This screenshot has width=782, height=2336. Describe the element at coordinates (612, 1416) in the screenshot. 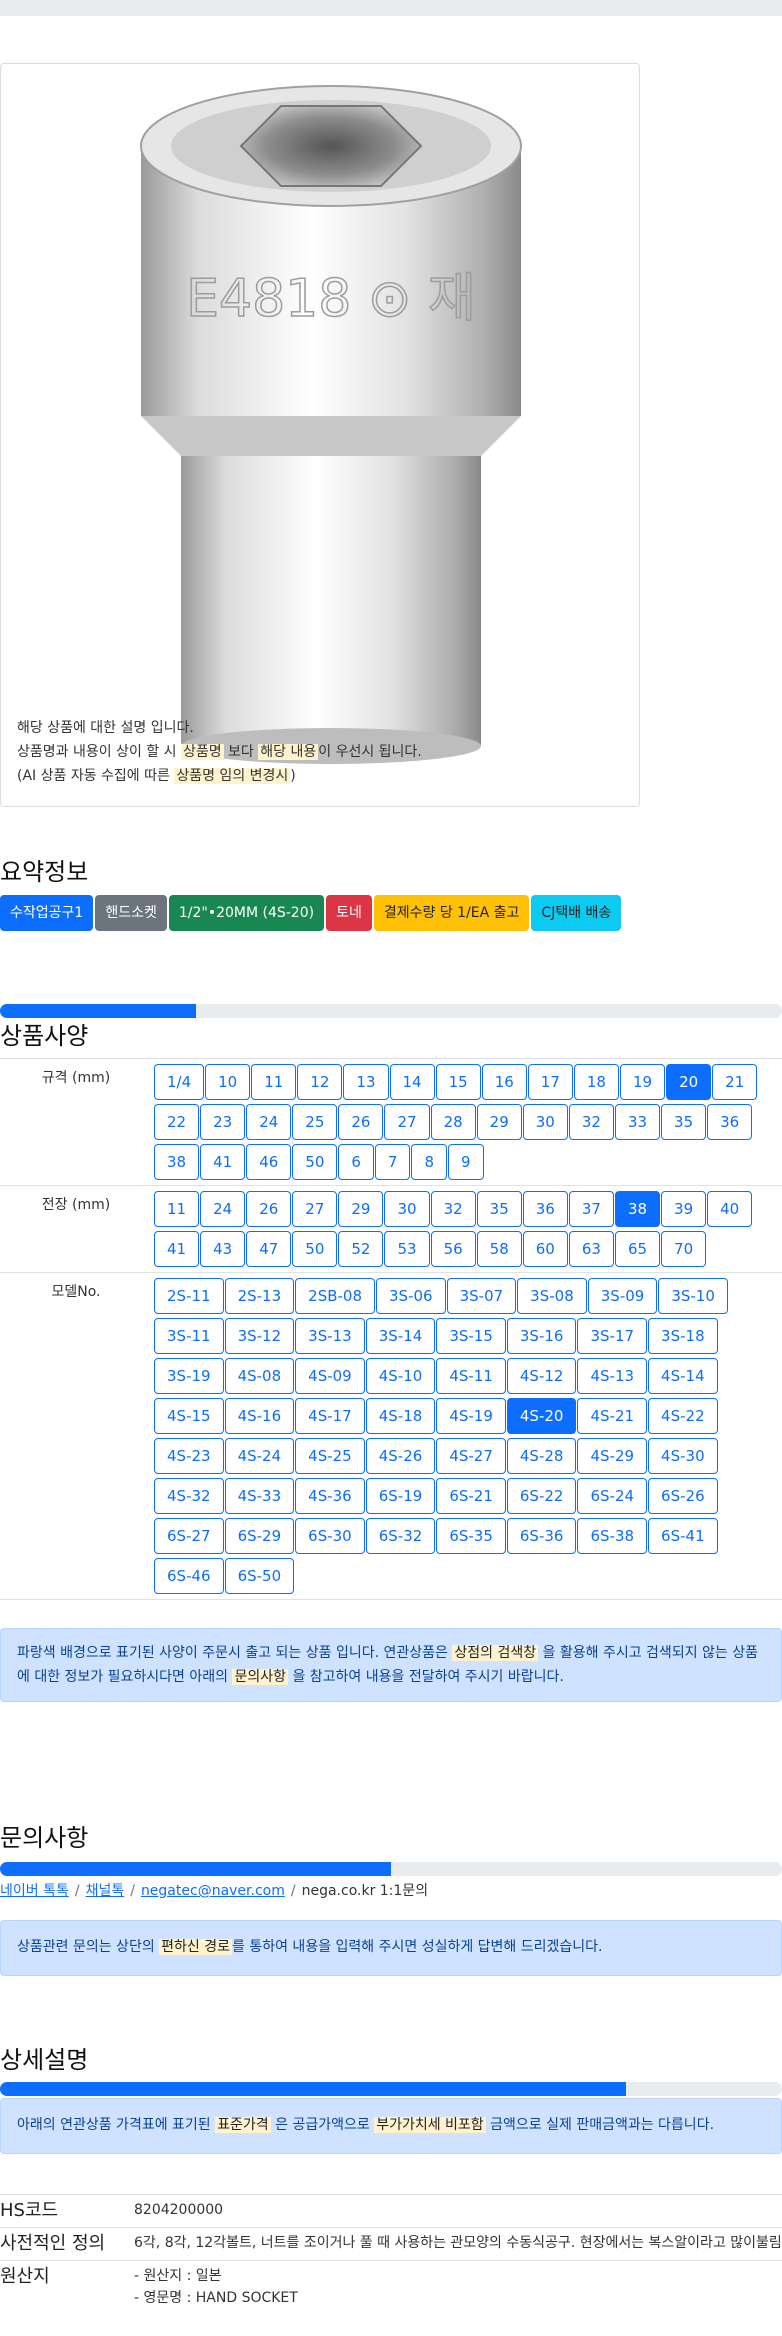

I see `spec-option: 4S-21` at that location.